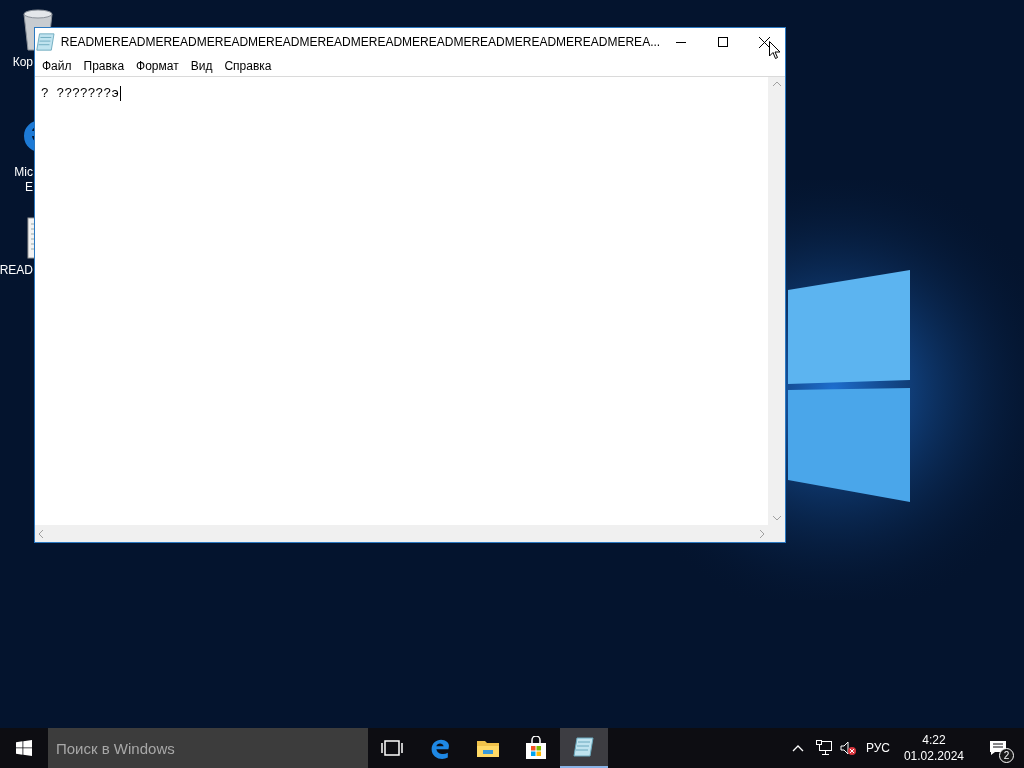 This screenshot has height=768, width=1024. Describe the element at coordinates (722, 42) in the screenshot. I see `maximize-icon` at that location.